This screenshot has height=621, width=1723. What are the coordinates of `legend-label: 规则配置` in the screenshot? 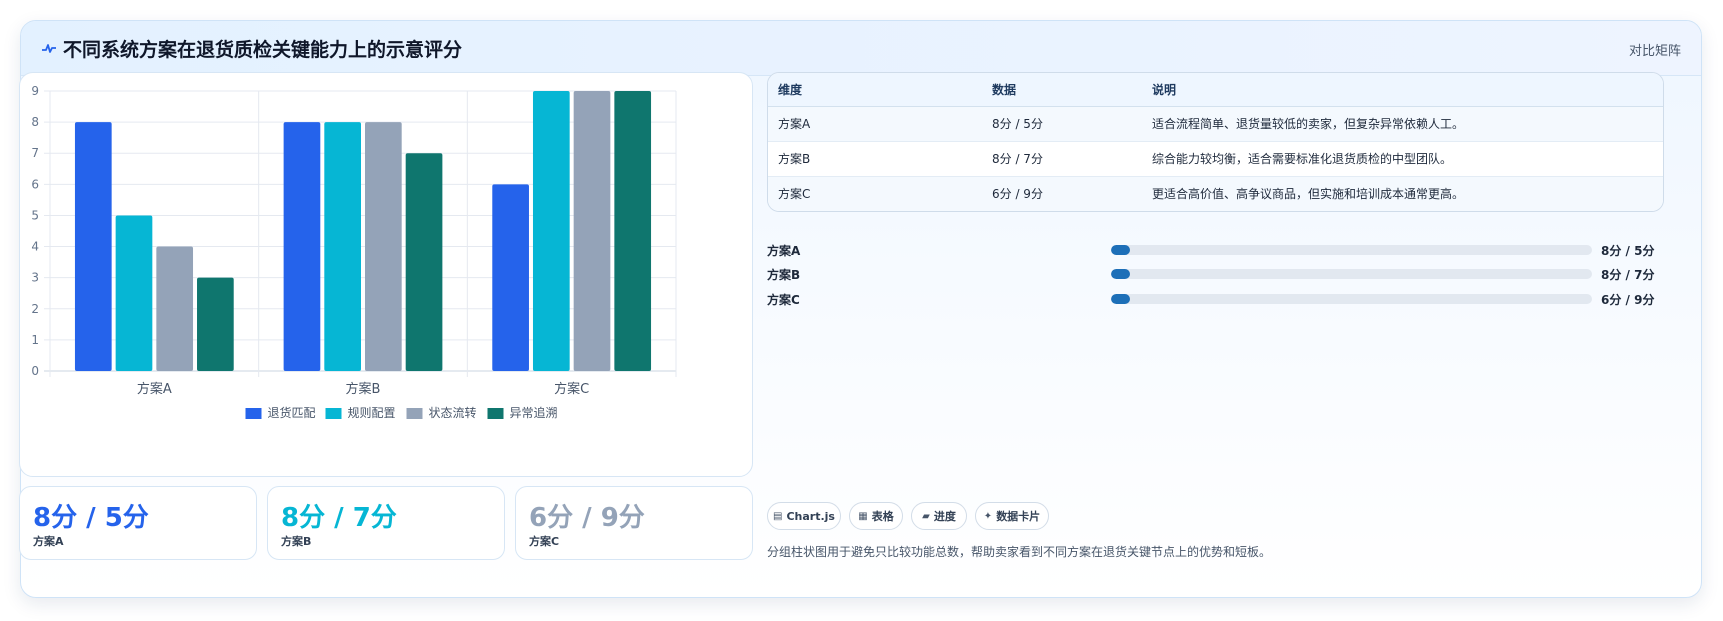 It's located at (372, 412).